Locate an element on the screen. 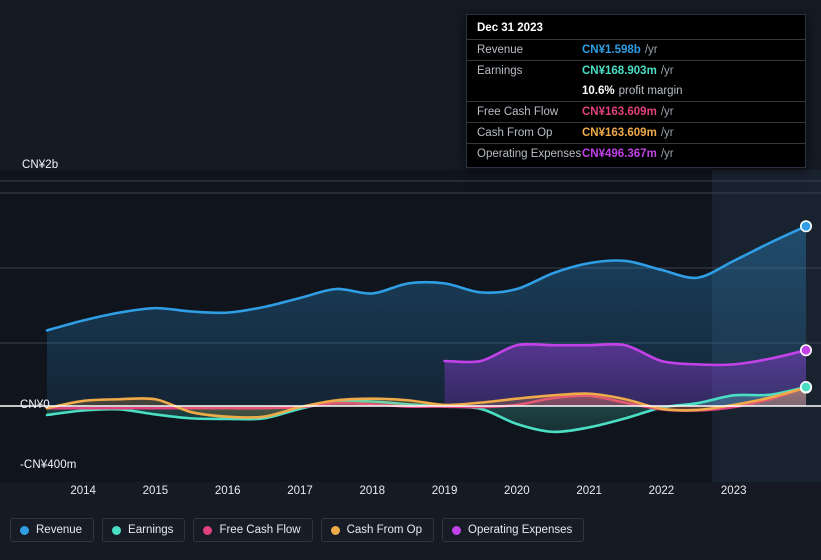 This screenshot has width=821, height=560. tooltip-row-label: Free Cash Flow is located at coordinates (518, 112).